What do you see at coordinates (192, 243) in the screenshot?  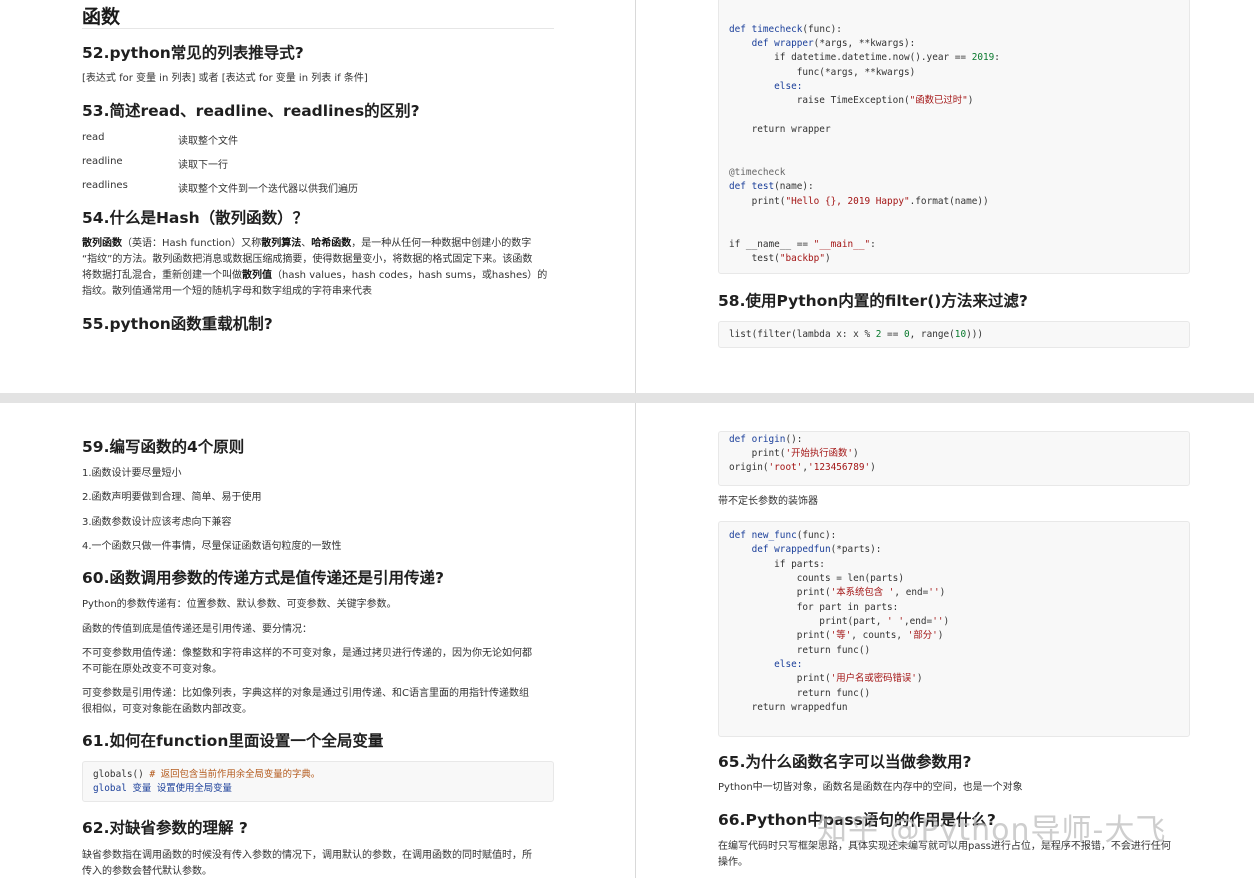 I see `text-span: （英语：Hash function）又称` at bounding box center [192, 243].